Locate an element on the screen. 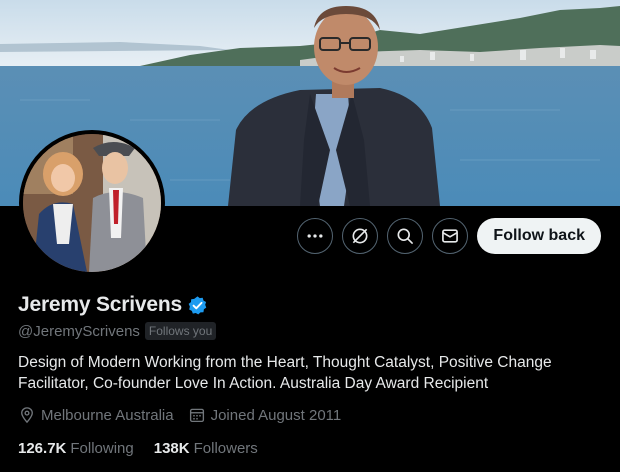  following-label: Following is located at coordinates (102, 448).